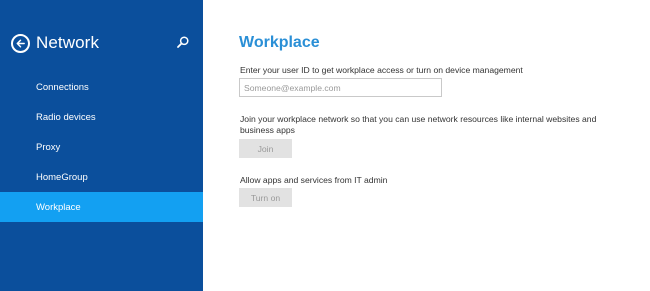 The width and height of the screenshot is (650, 291). What do you see at coordinates (101, 177) in the screenshot?
I see `sidebar-item-homegroup: HomeGroup` at bounding box center [101, 177].